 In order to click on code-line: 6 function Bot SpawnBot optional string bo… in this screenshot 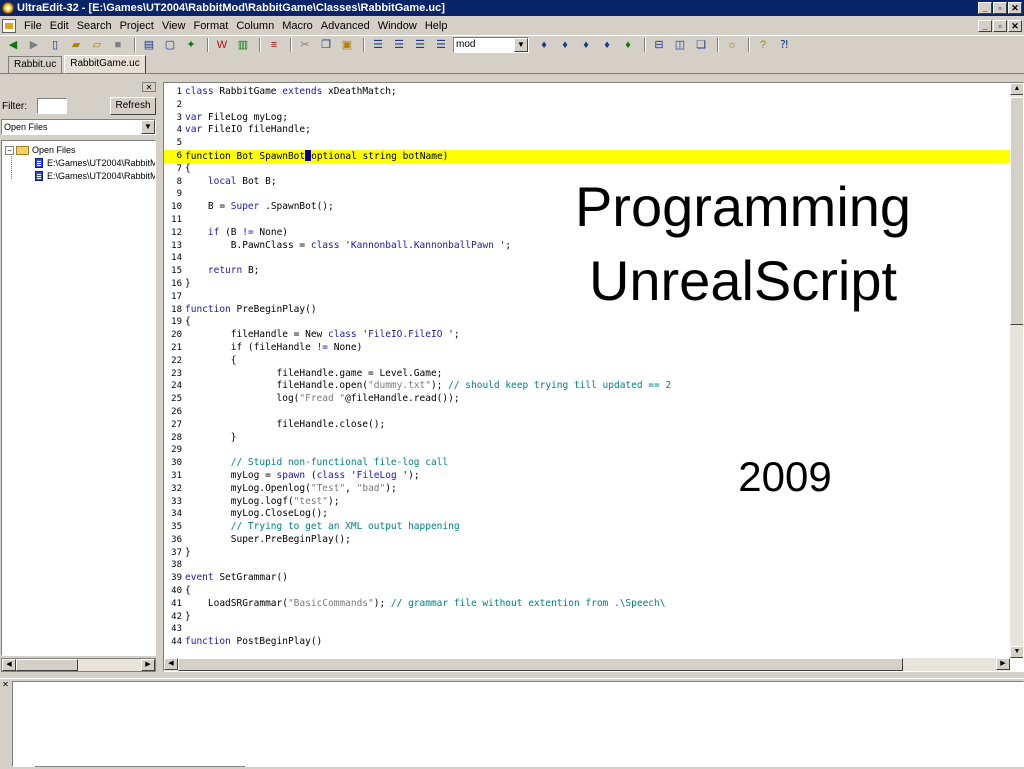, I will do `click(587, 156)`.